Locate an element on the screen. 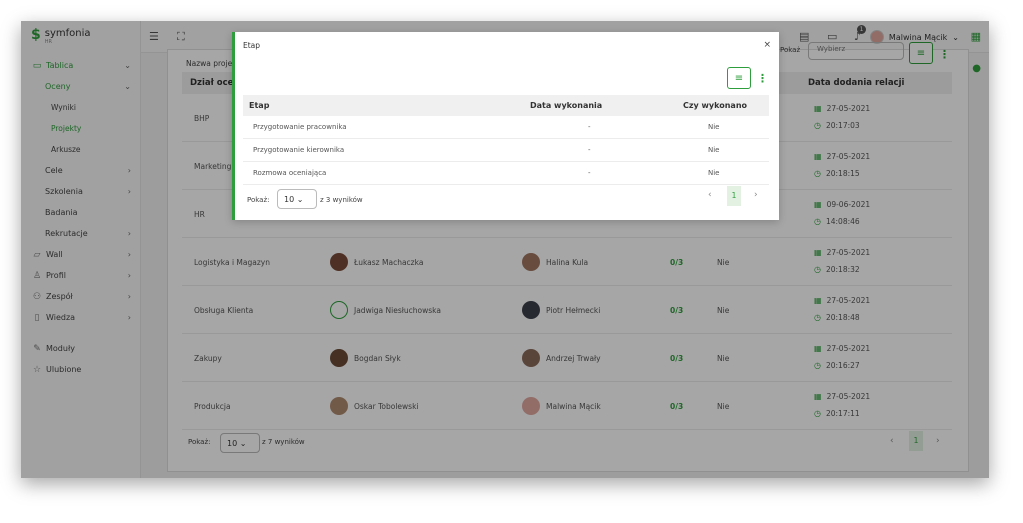 The height and width of the screenshot is (523, 1023). next-page-icon: › is located at coordinates (756, 195).